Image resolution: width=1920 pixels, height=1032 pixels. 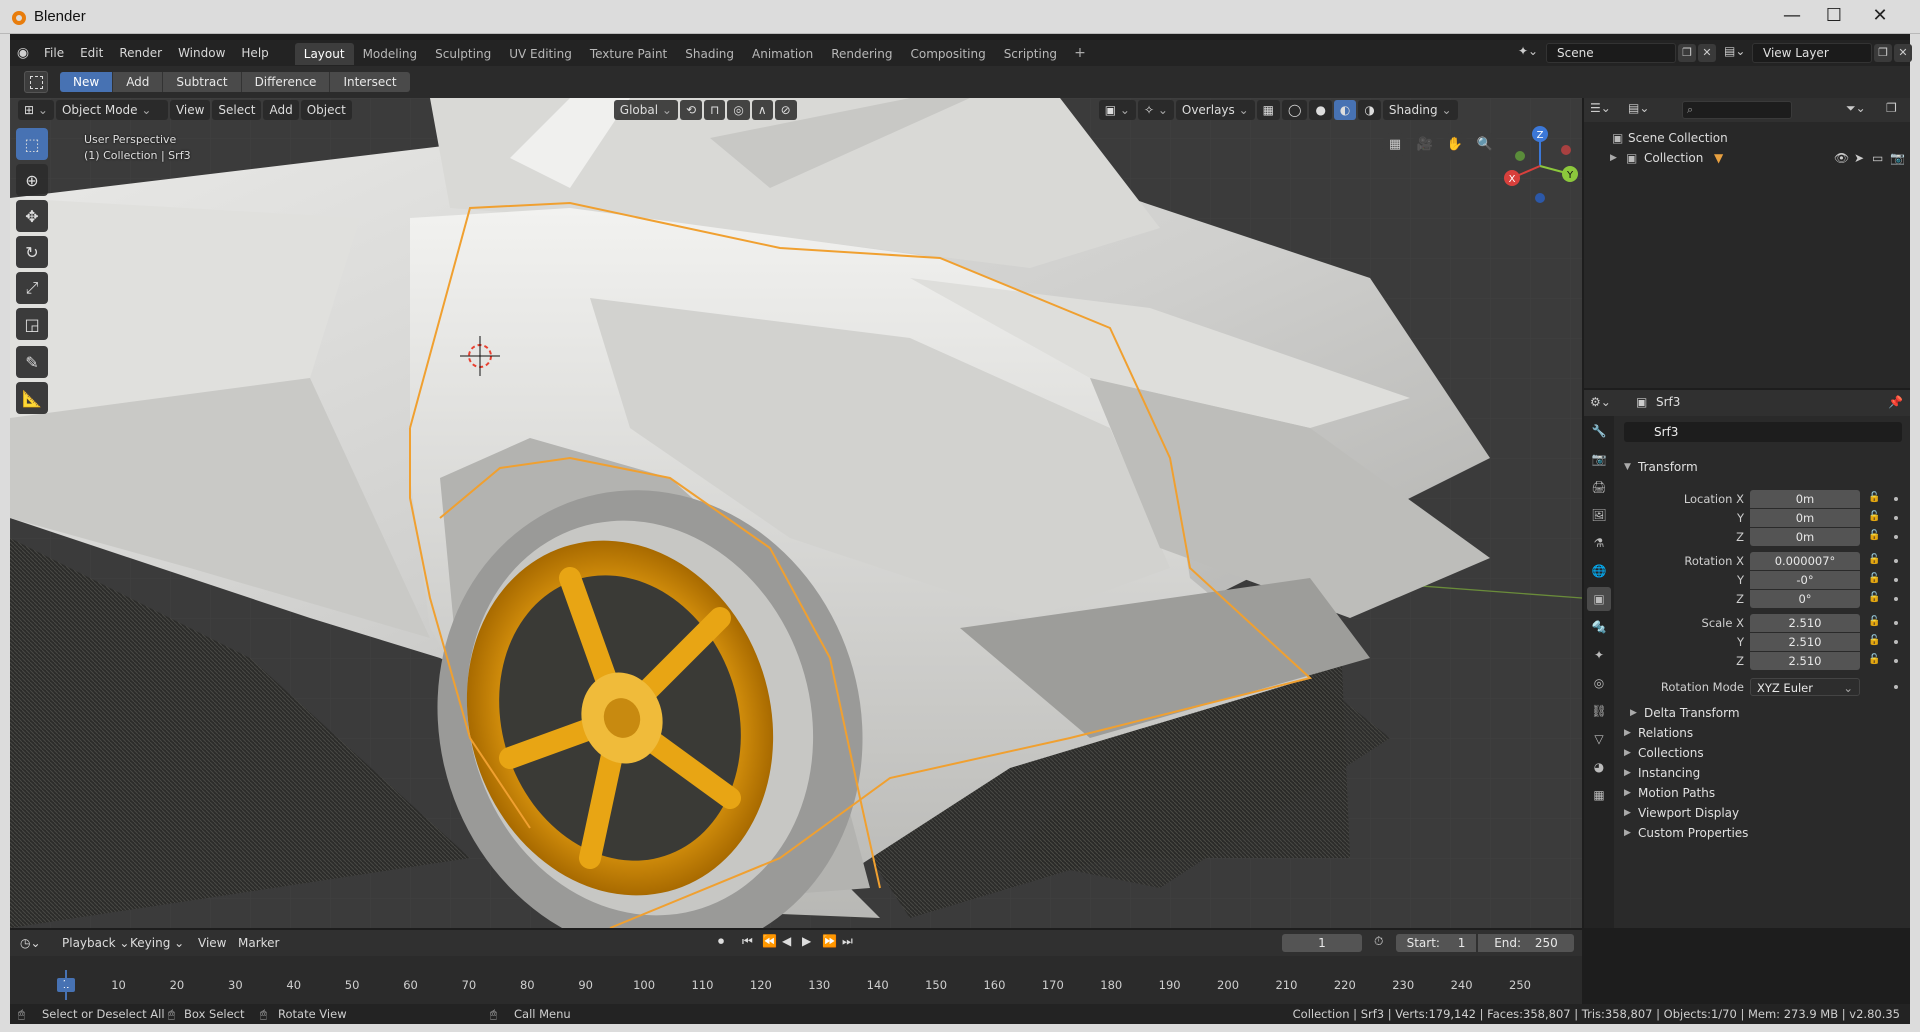 What do you see at coordinates (1747, 158) in the screenshot?
I see `outliner-row-collection: ▶ ▣ Collection ▼ 👁 ➤ ▭ 📷` at bounding box center [1747, 158].